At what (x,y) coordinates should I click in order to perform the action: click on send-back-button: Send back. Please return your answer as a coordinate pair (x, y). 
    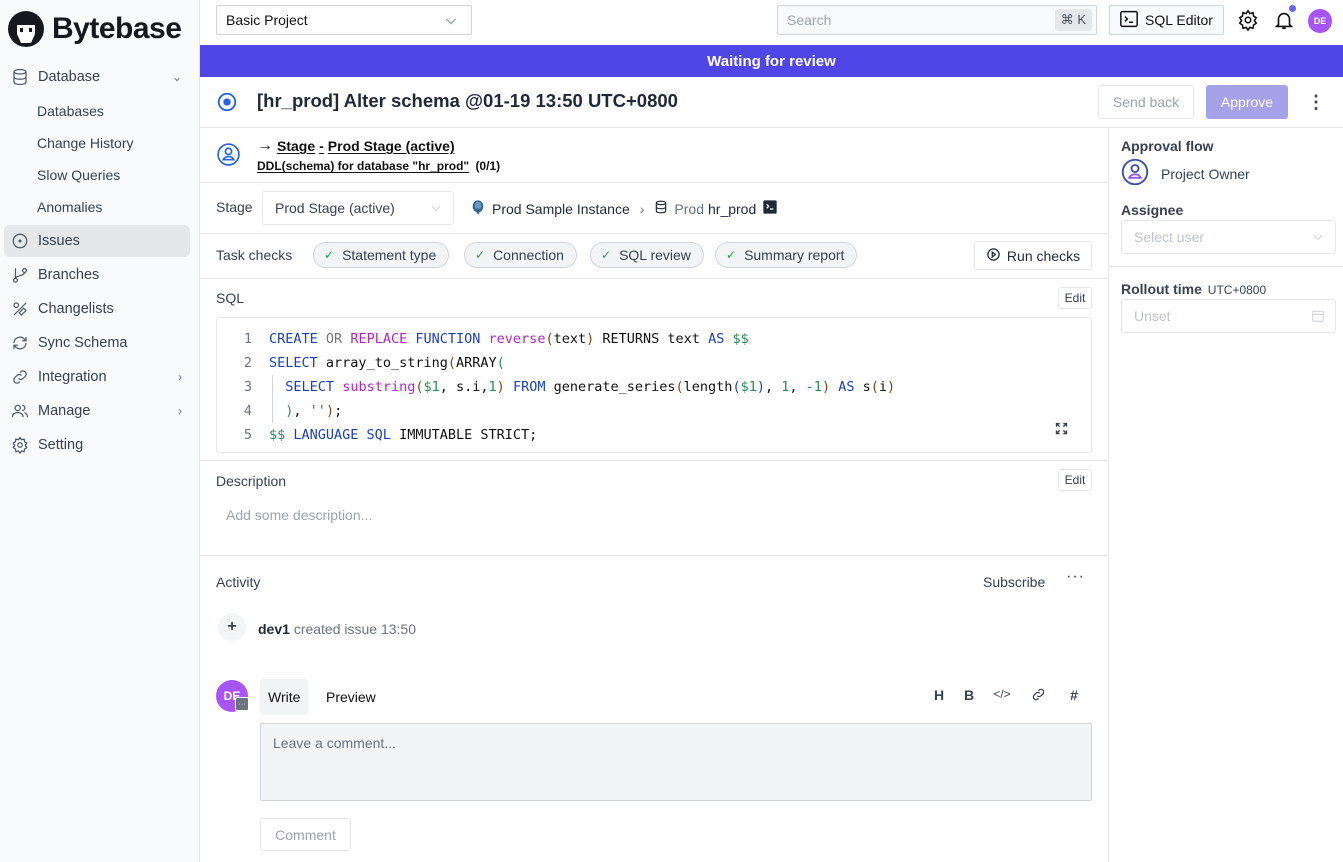
    Looking at the image, I should click on (1146, 102).